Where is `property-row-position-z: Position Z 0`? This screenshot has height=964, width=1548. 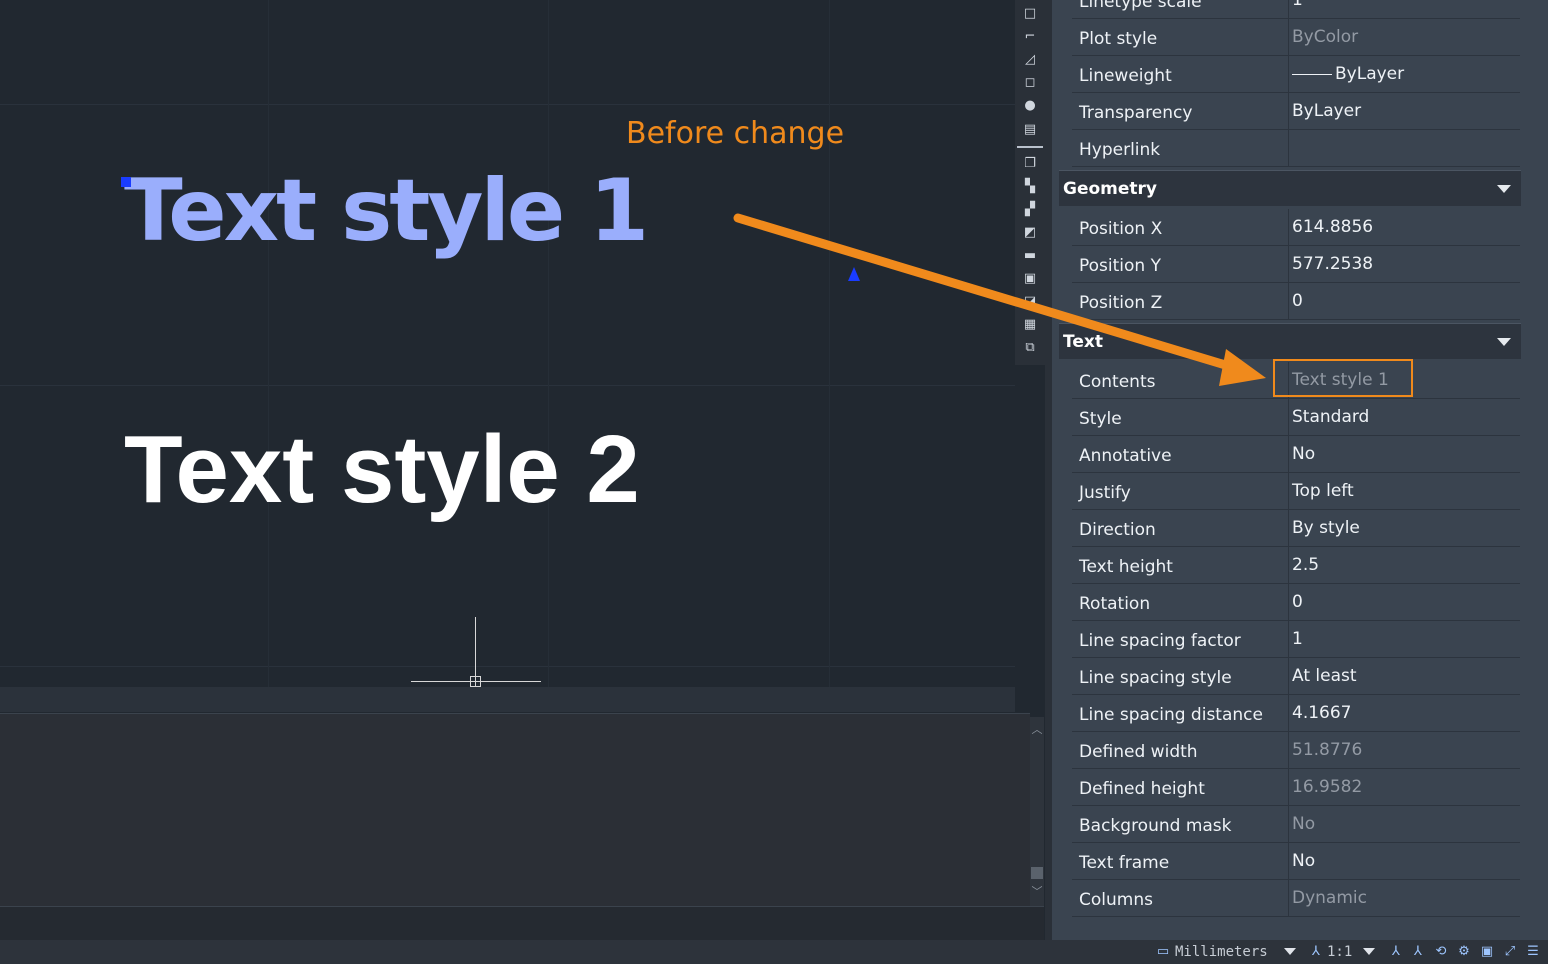 property-row-position-z: Position Z 0 is located at coordinates (1296, 301).